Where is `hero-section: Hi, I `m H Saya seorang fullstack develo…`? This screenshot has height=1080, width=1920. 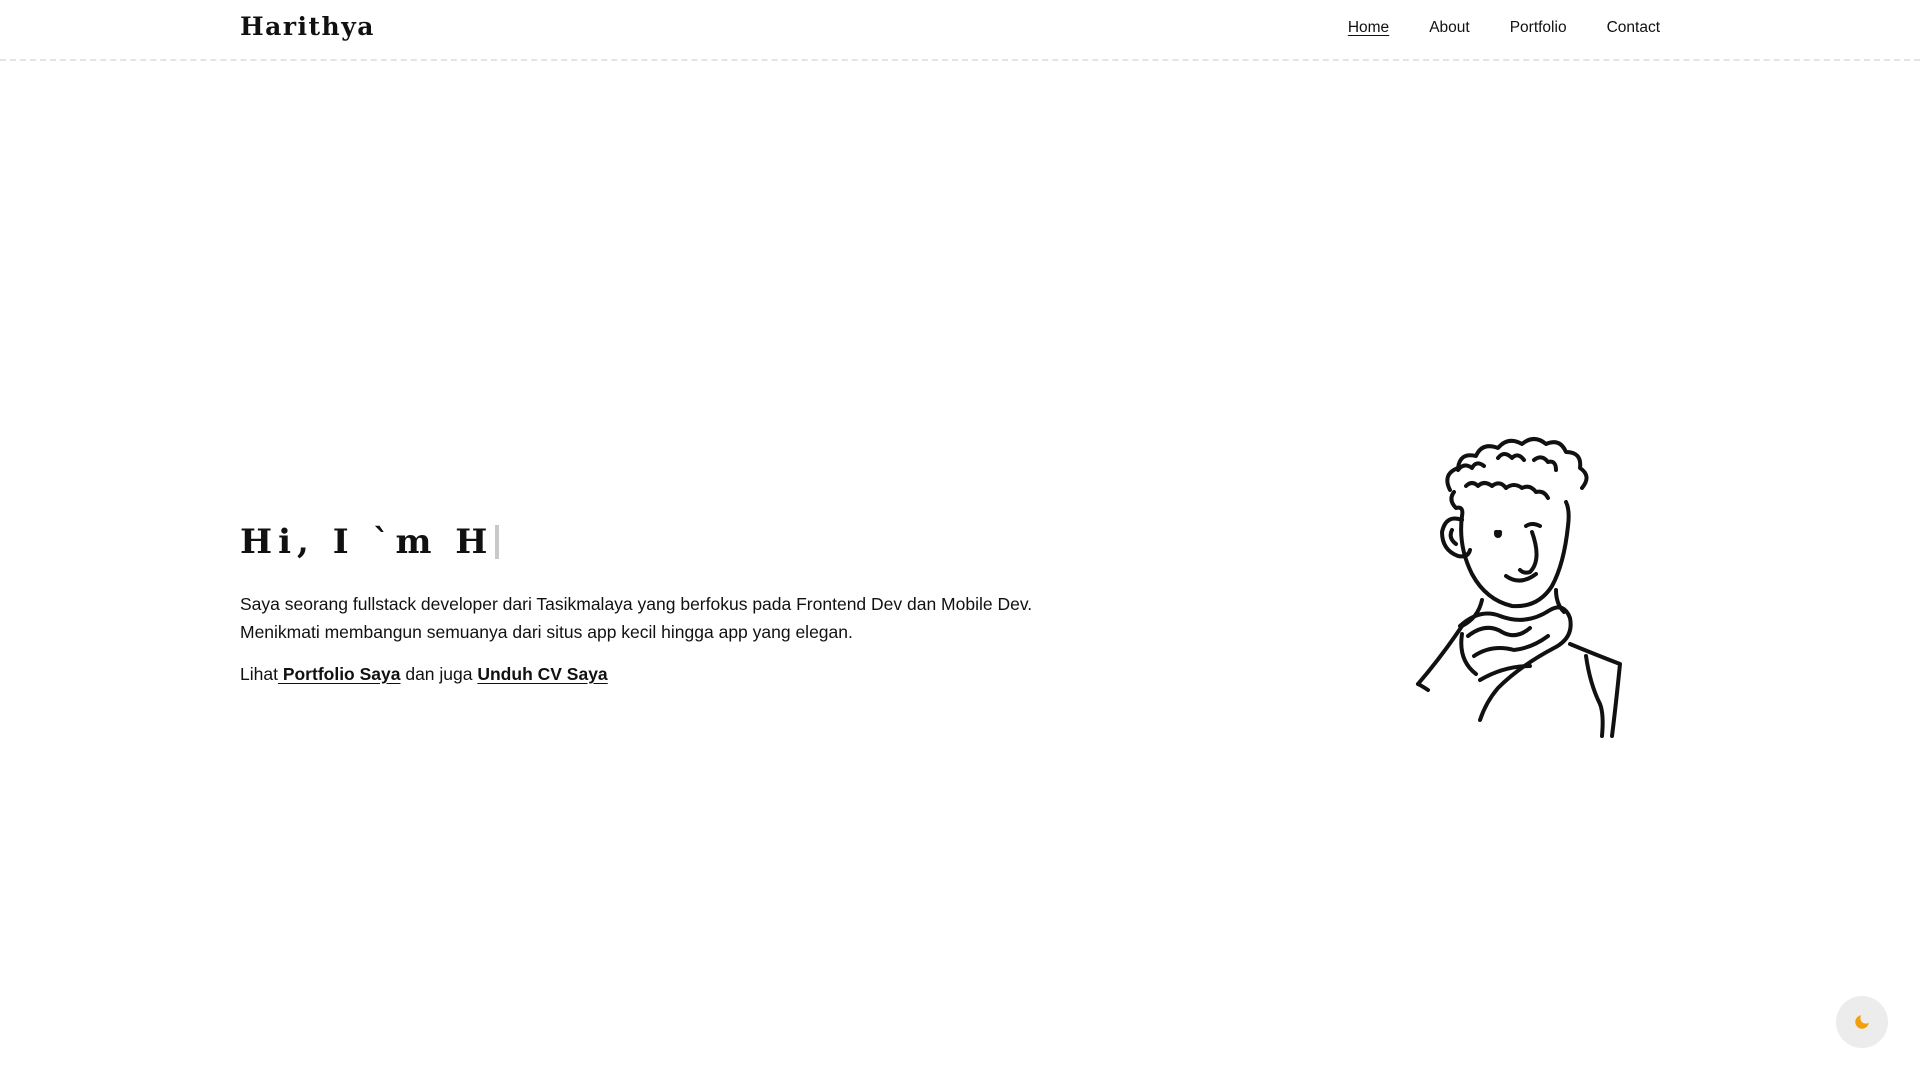 hero-section: Hi, I `m H Saya seorang fullstack develo… is located at coordinates (650, 604).